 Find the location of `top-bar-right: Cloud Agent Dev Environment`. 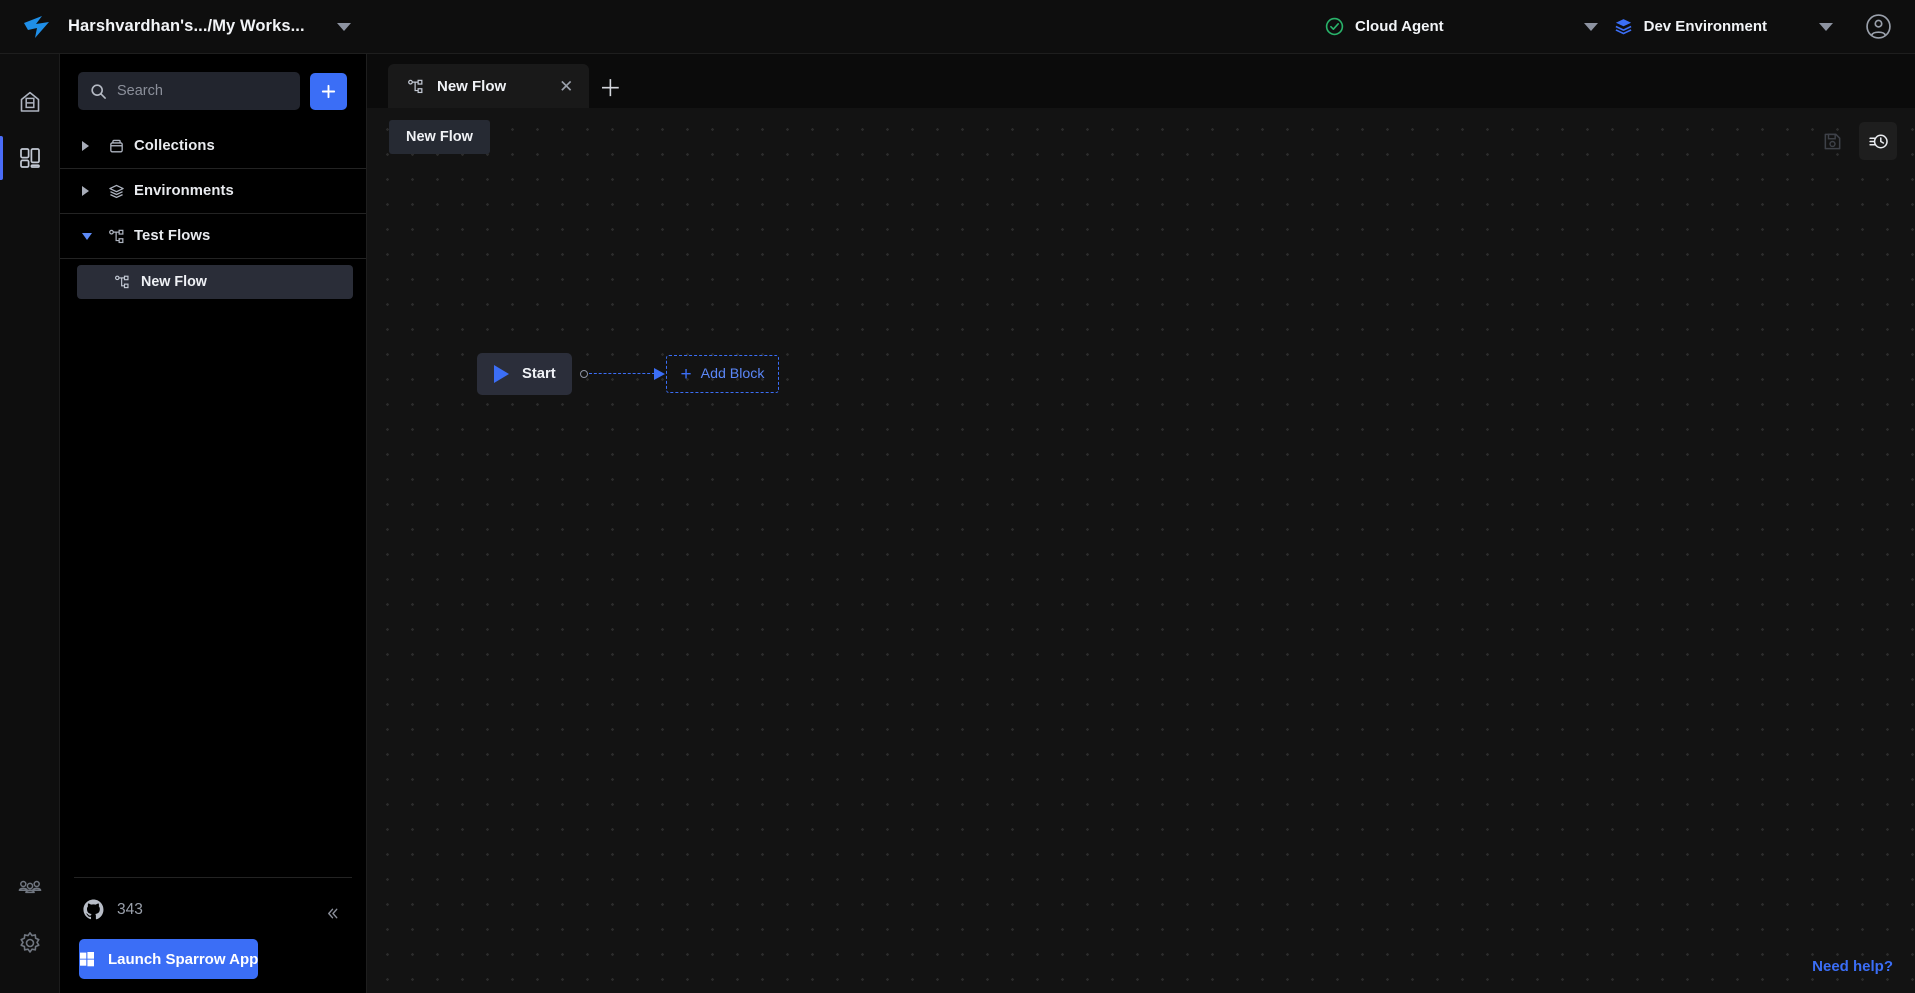

top-bar-right: Cloud Agent Dev Environment is located at coordinates (1615, 27).